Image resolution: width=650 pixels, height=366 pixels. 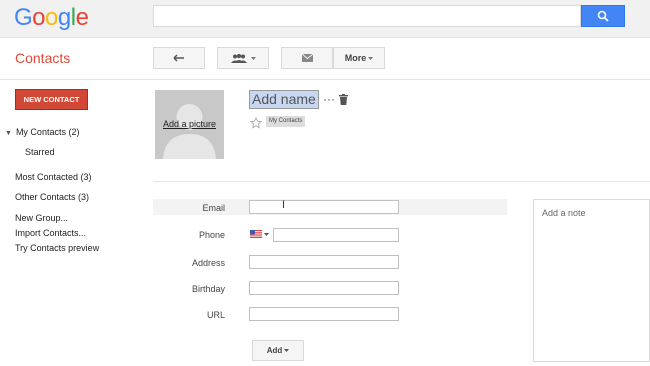 I want to click on address-label: Address, so click(x=208, y=263).